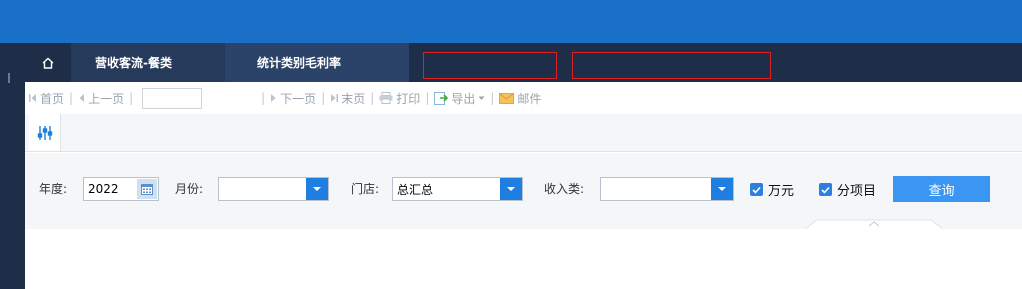 This screenshot has width=1022, height=289. What do you see at coordinates (507, 98) in the screenshot?
I see `mail-icon` at bounding box center [507, 98].